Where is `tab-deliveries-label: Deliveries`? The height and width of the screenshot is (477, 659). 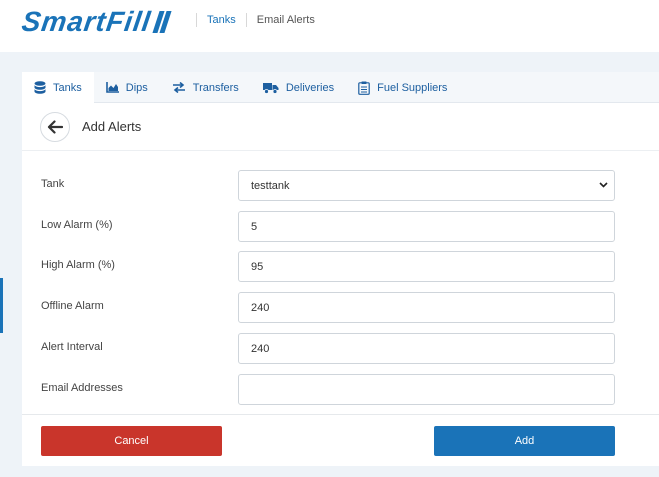
tab-deliveries-label: Deliveries is located at coordinates (310, 87).